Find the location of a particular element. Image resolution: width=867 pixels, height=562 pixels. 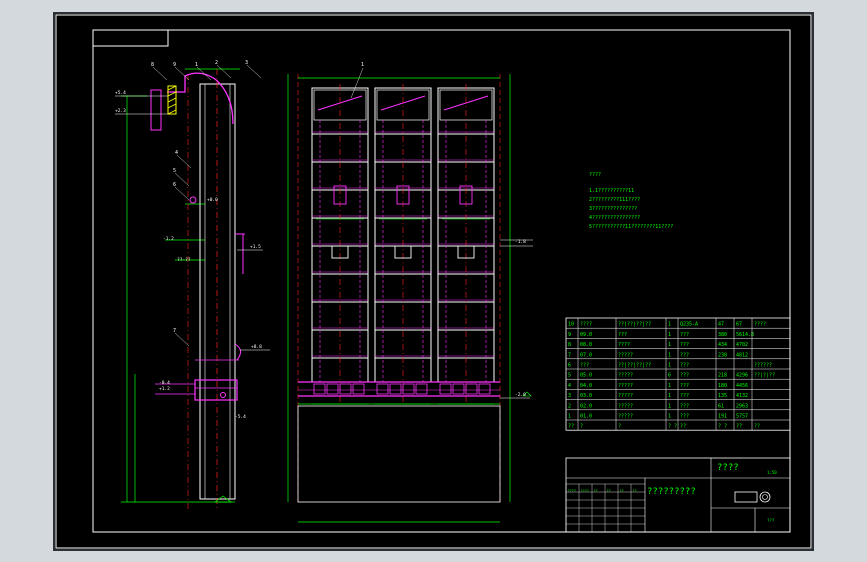

level-label: +8.8 is located at coordinates (256, 347).